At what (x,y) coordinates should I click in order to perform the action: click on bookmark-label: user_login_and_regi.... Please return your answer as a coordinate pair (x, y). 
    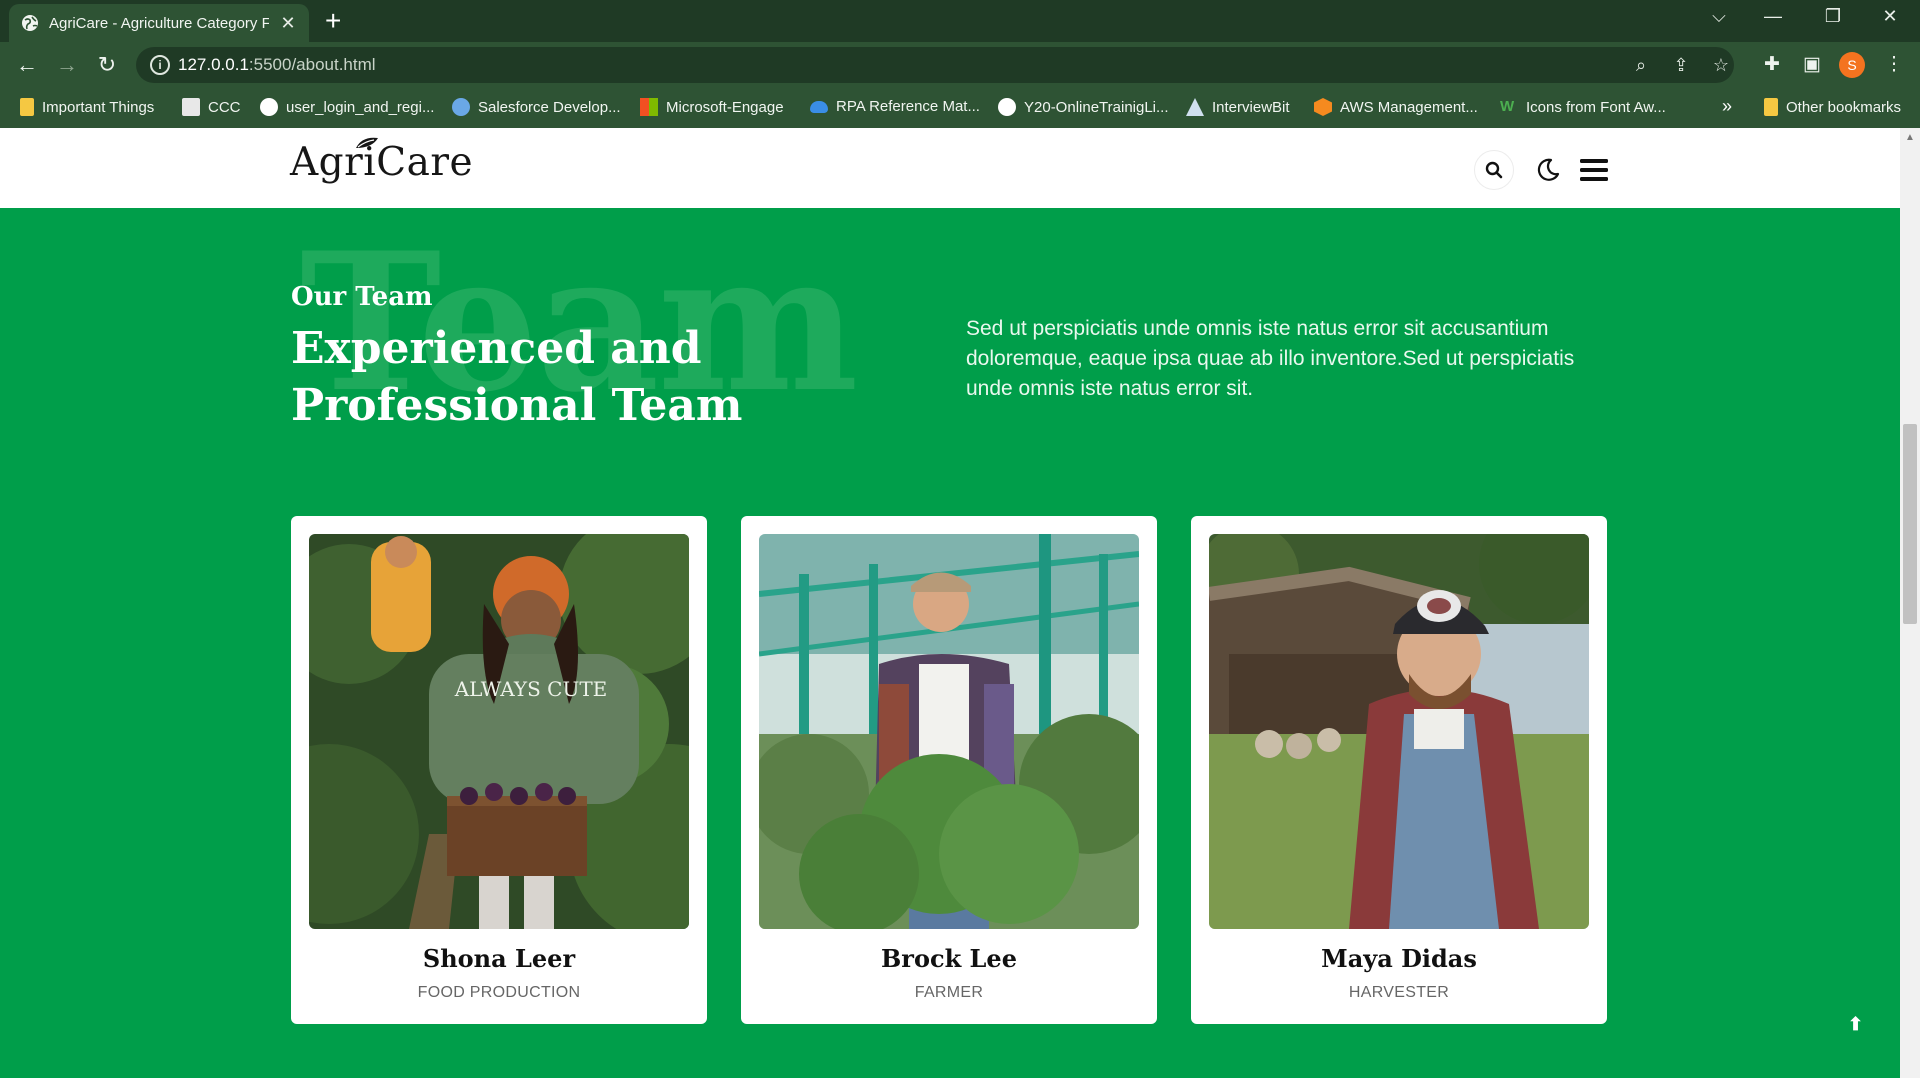
    Looking at the image, I should click on (360, 107).